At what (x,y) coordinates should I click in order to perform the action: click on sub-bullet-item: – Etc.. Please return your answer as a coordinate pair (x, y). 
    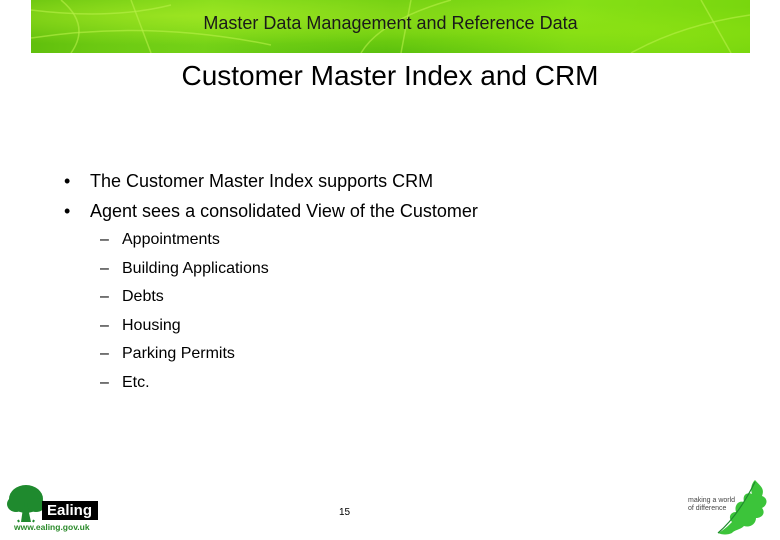
    Looking at the image, I should click on (184, 383).